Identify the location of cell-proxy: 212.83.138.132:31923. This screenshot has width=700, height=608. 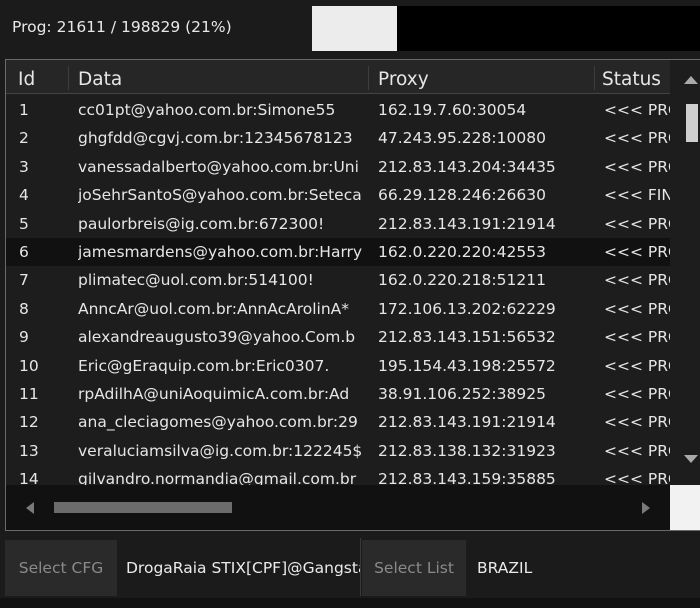
(467, 450).